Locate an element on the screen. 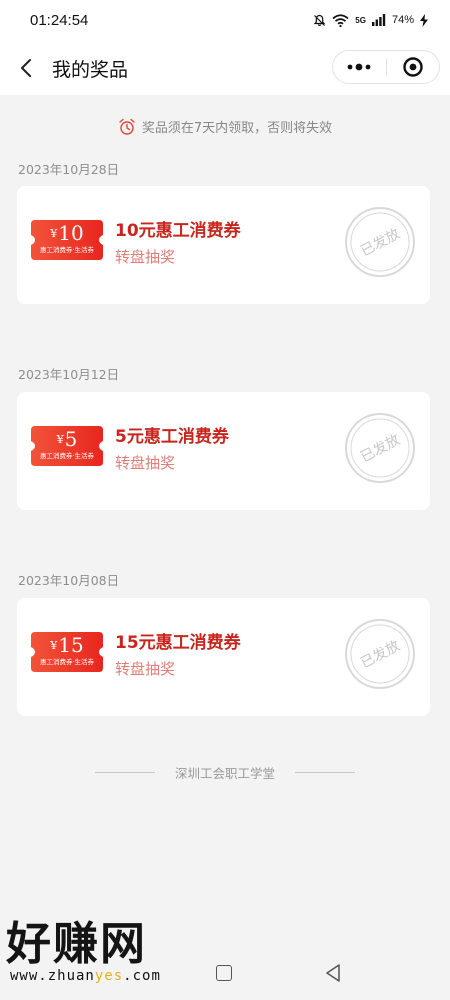 This screenshot has height=1000, width=450. alarm-clock-icon is located at coordinates (127, 126).